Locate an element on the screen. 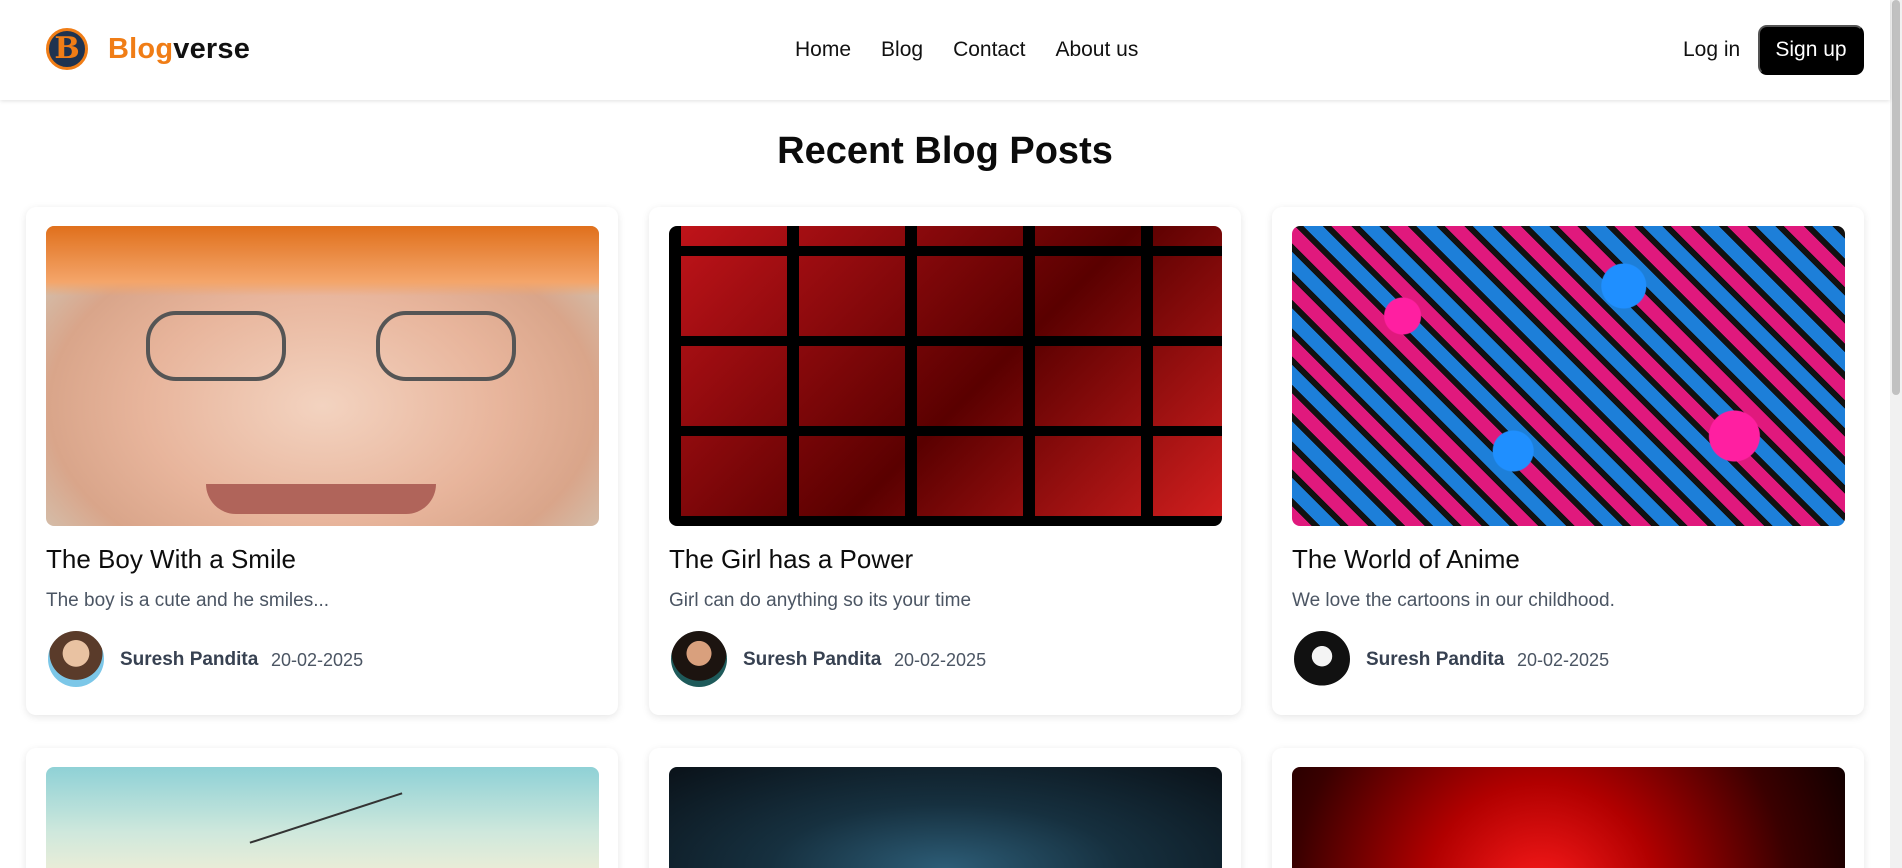  brand-logo-link: B Blogverse is located at coordinates (148, 49).